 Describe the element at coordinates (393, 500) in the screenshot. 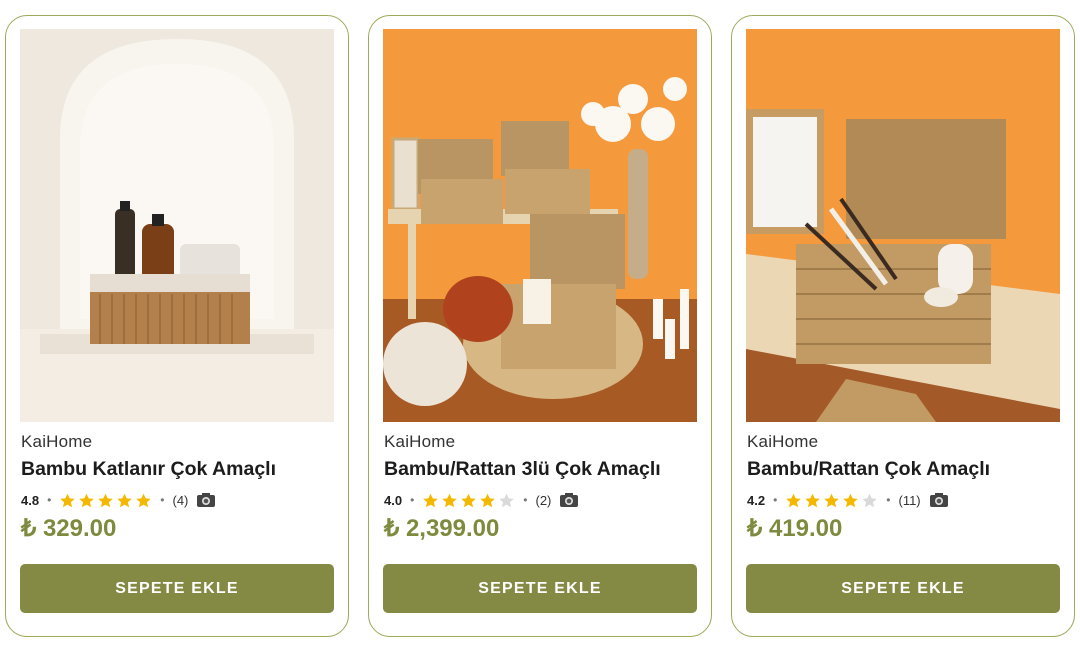

I see `rating-score: 4.0` at that location.